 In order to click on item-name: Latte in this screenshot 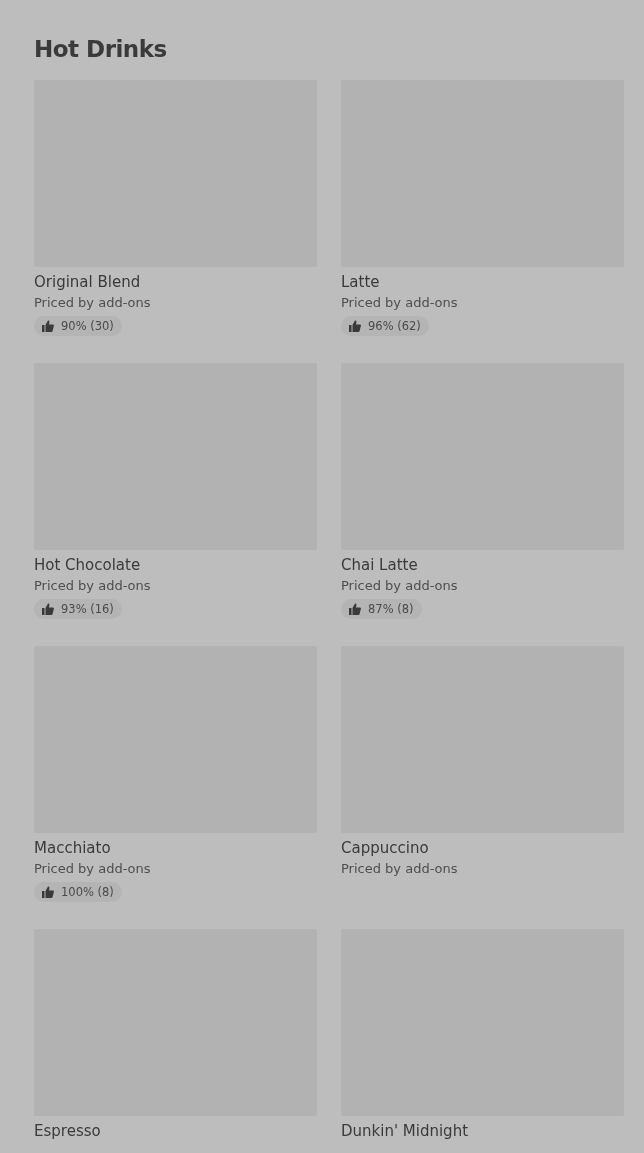, I will do `click(360, 282)`.